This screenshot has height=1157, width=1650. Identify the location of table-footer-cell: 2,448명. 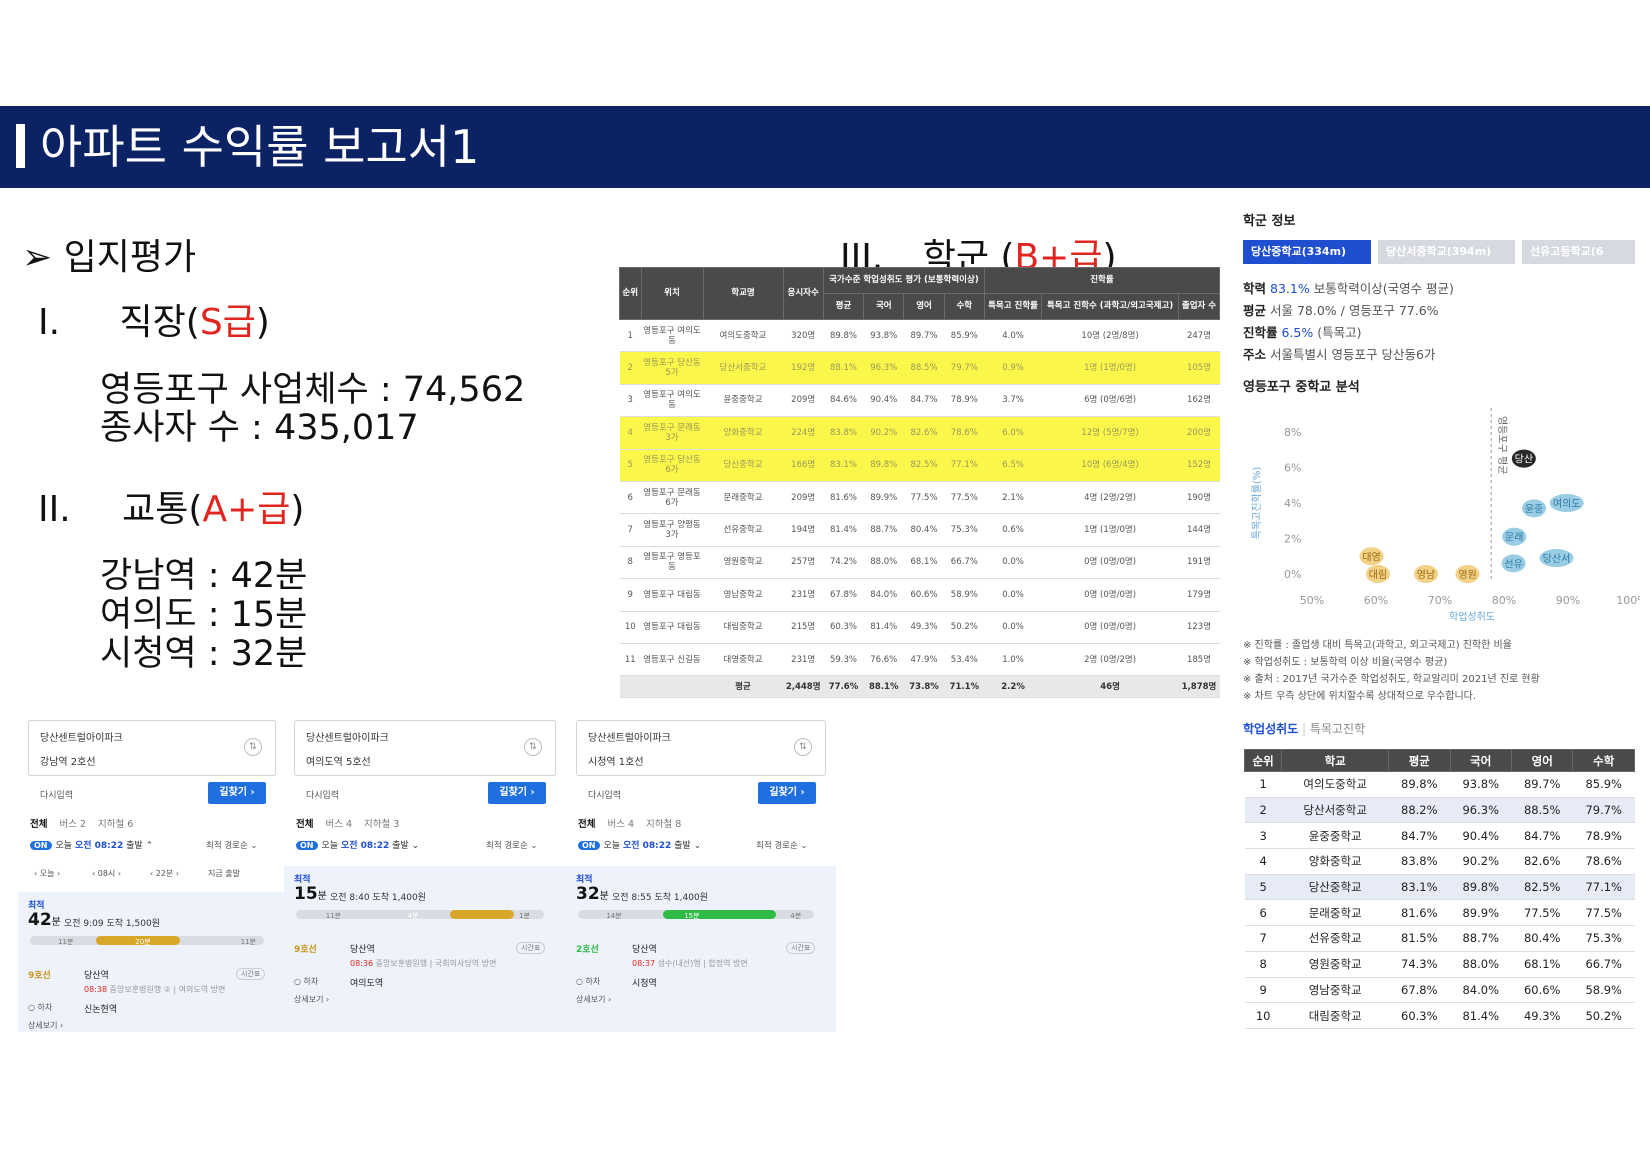
(803, 687).